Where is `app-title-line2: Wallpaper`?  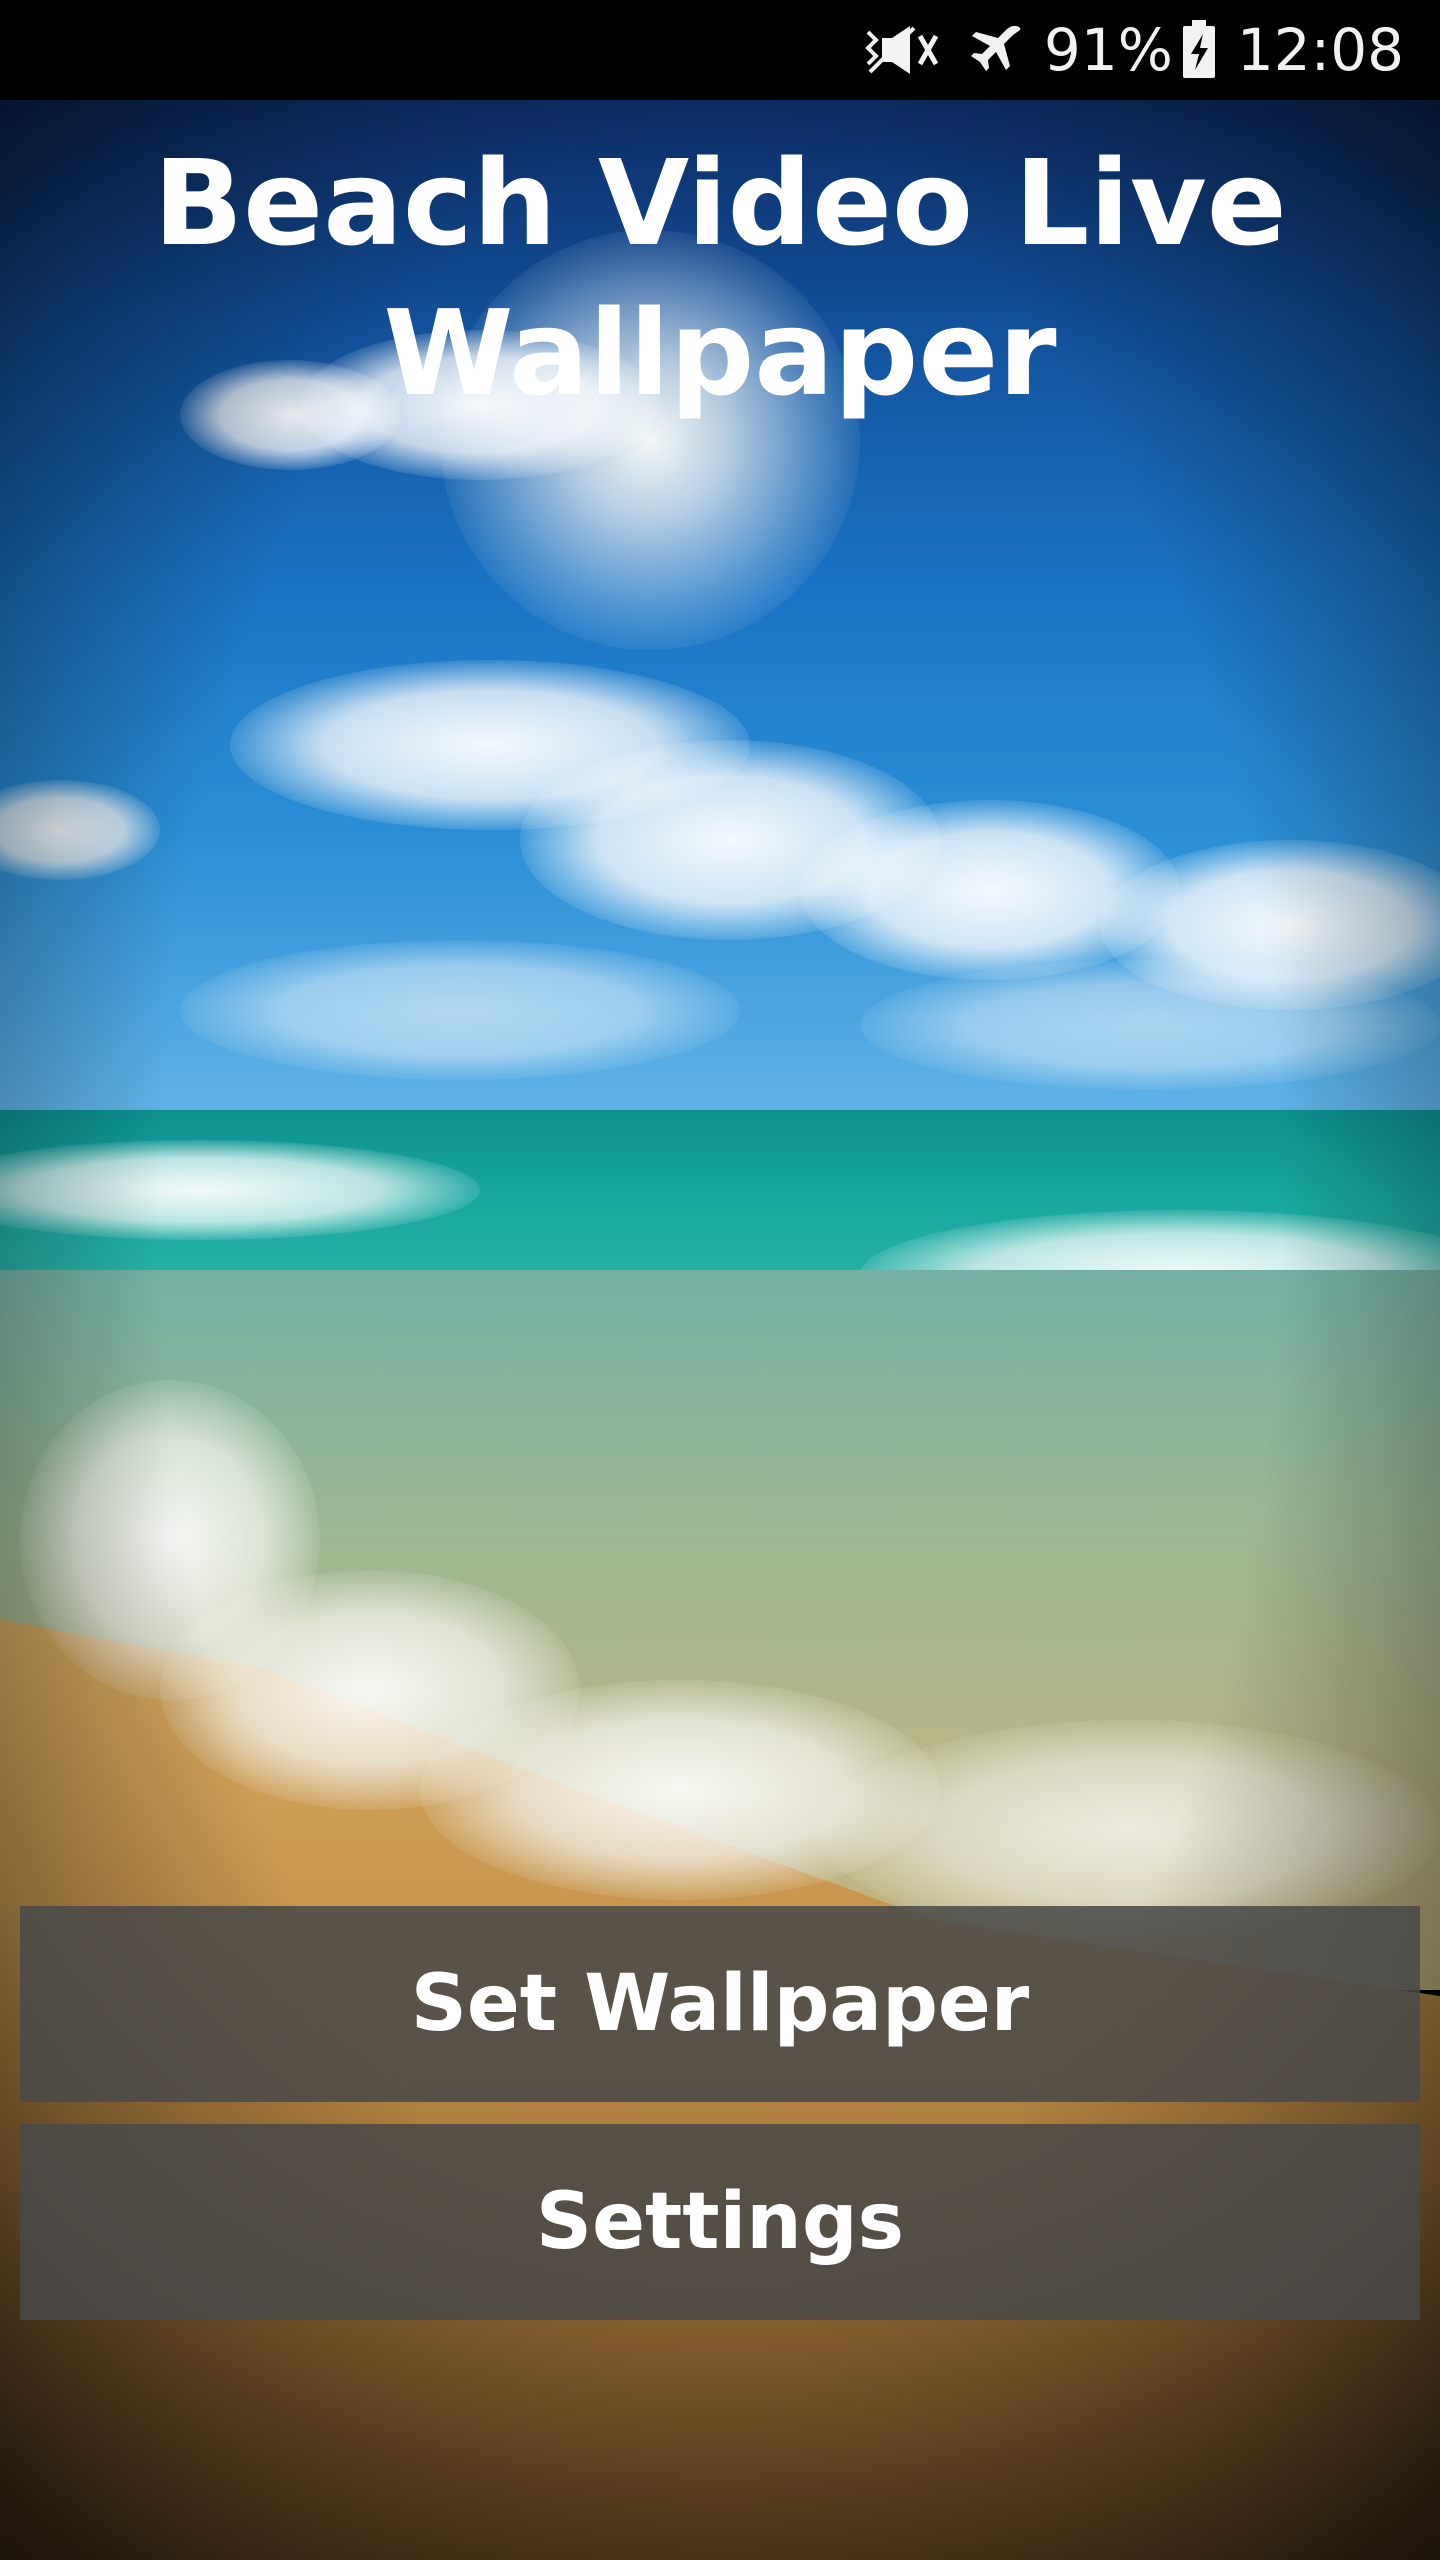 app-title-line2: Wallpaper is located at coordinates (720, 353).